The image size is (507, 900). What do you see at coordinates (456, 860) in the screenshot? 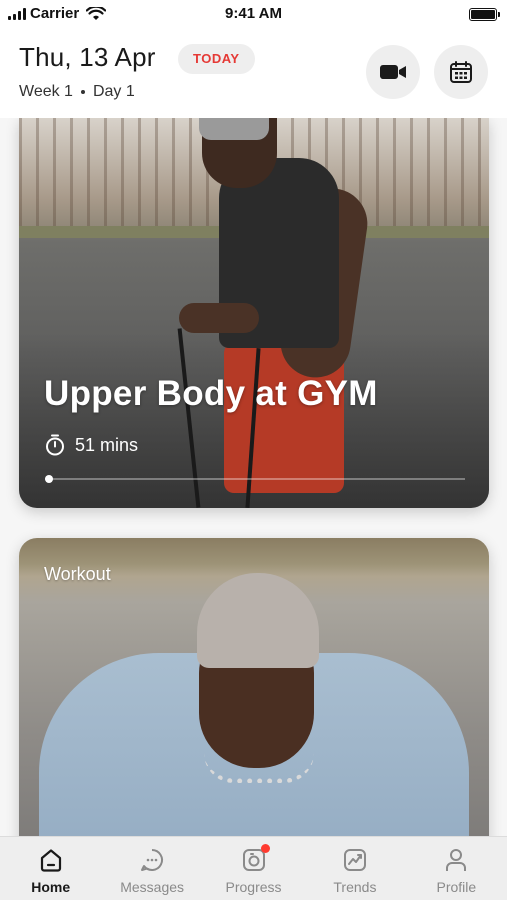
I see `person-icon` at bounding box center [456, 860].